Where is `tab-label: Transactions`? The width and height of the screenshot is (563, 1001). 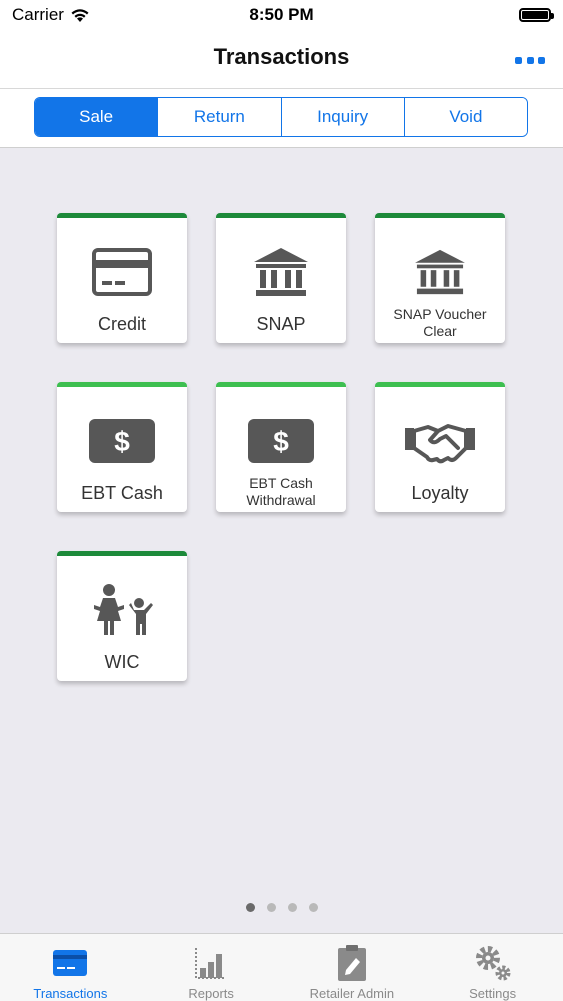 tab-label: Transactions is located at coordinates (70, 993).